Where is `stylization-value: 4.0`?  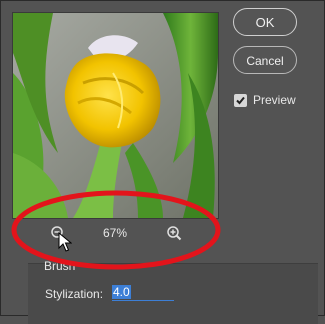 stylization-value: 4.0 is located at coordinates (121, 292).